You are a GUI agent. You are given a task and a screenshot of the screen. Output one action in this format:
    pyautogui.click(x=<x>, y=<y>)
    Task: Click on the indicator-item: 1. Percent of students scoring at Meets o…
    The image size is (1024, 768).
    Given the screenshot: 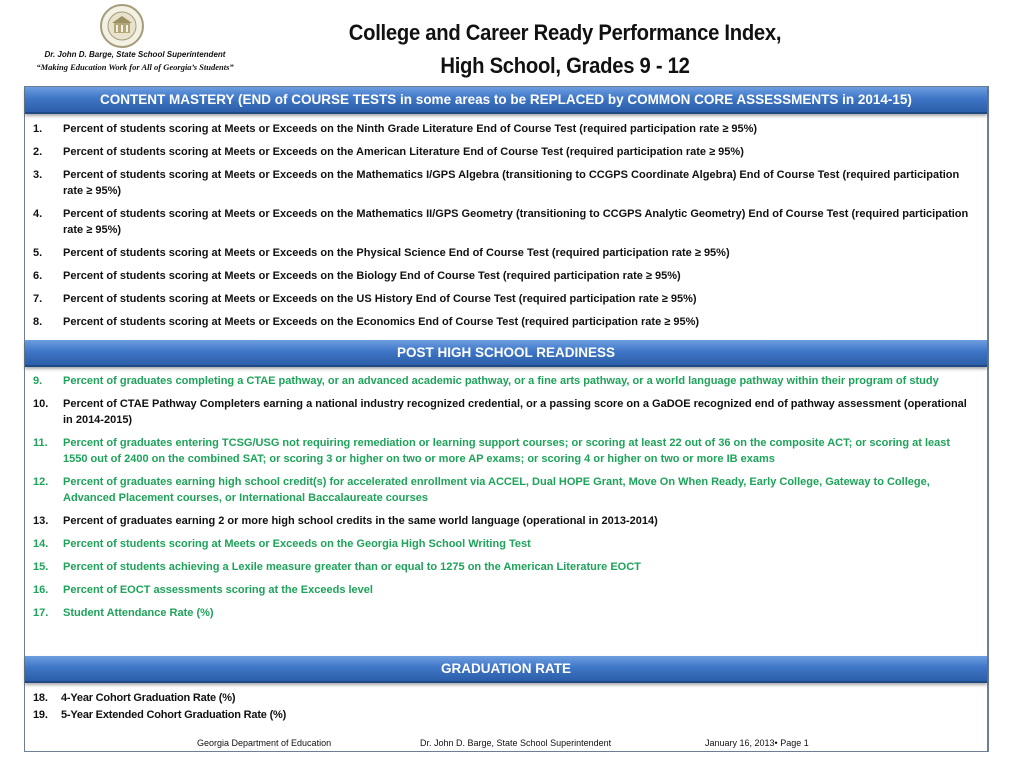 What is the action you would take?
    pyautogui.click(x=505, y=129)
    